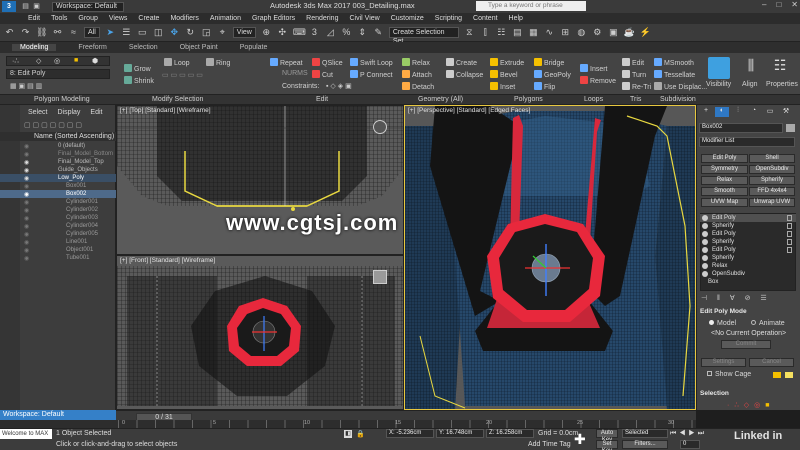 The height and width of the screenshot is (450, 800). Describe the element at coordinates (62, 99) in the screenshot. I see `group-polygon-modeling: Polygon Modeling` at that location.